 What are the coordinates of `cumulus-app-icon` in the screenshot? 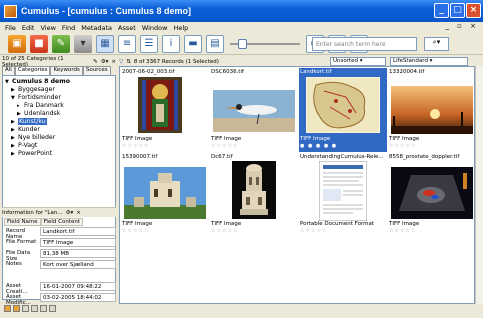 It's located at (10, 11).